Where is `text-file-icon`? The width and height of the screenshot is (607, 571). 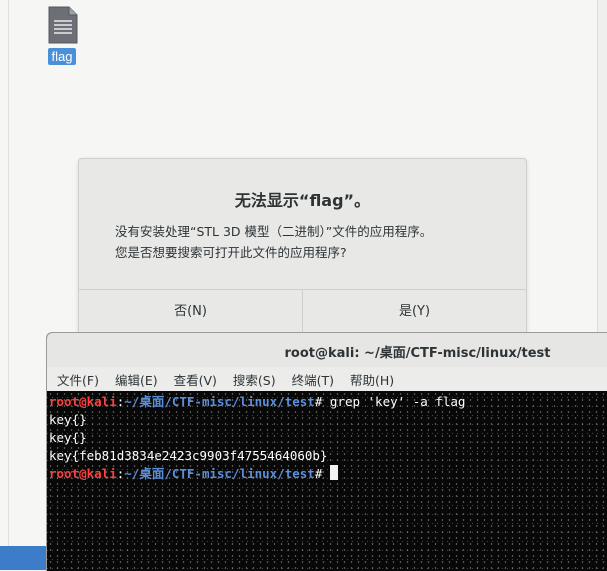 text-file-icon is located at coordinates (62, 25).